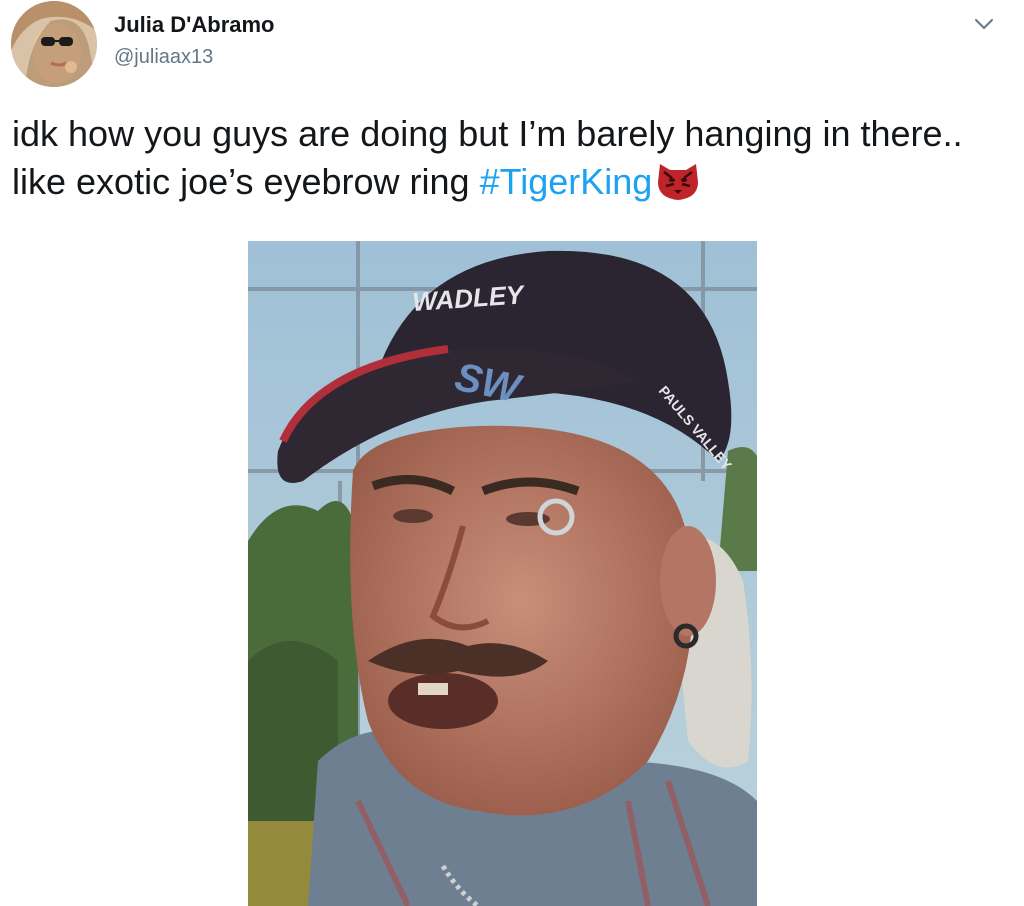  I want to click on tiger-face-icon, so click(678, 180).